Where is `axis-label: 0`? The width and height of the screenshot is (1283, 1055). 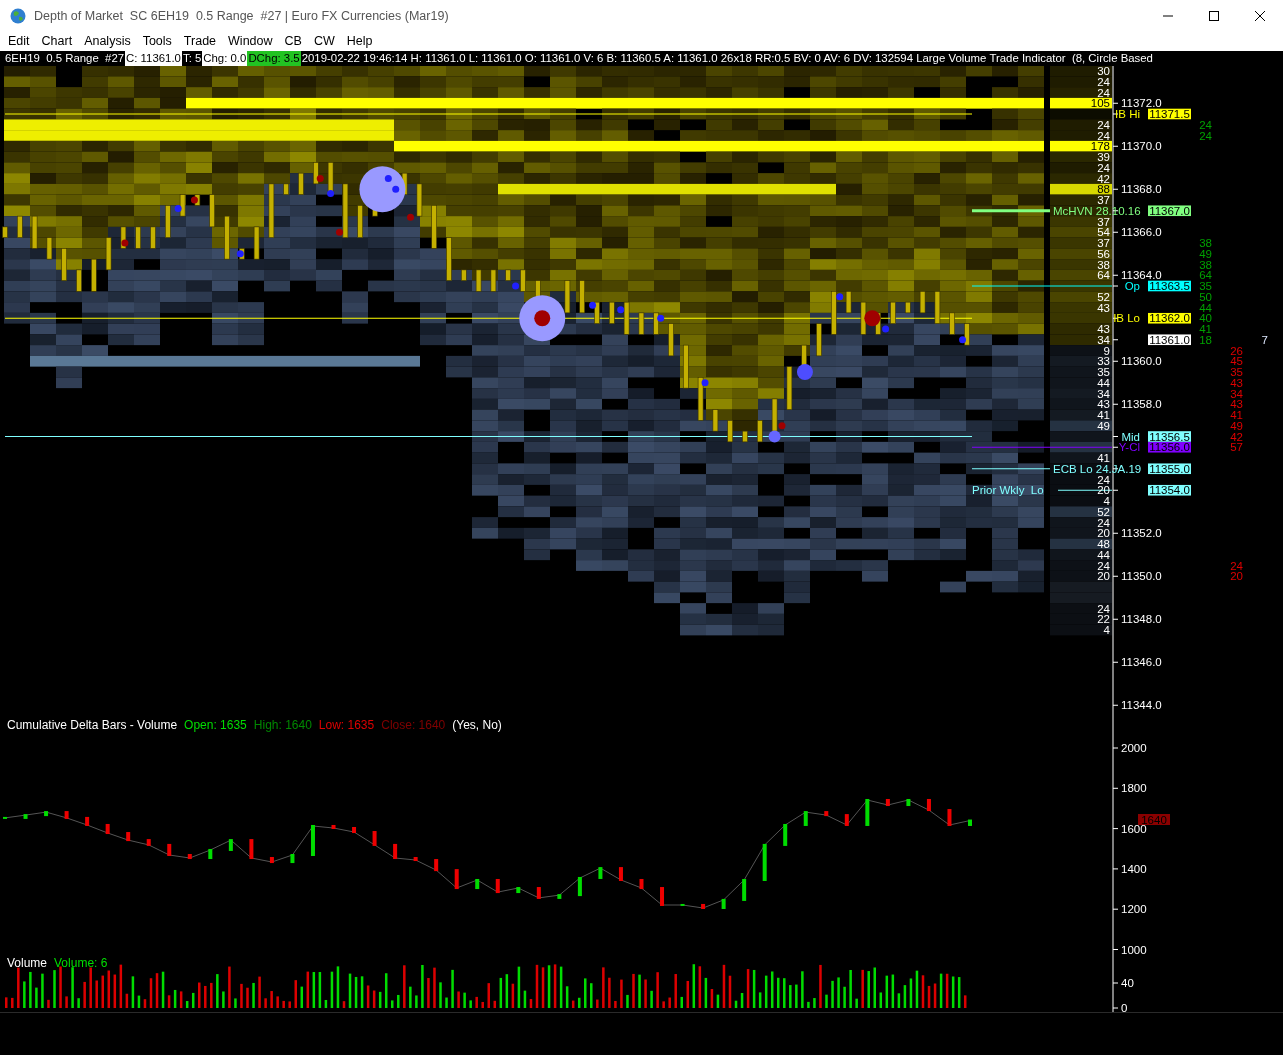
axis-label: 0 is located at coordinates (1124, 1007).